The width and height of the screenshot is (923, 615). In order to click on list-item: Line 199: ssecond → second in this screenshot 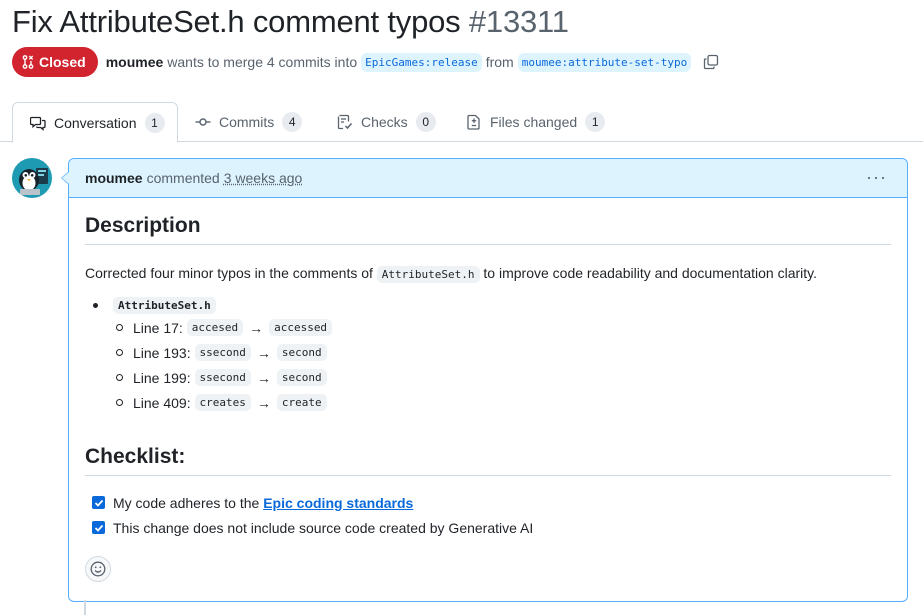, I will do `click(488, 377)`.